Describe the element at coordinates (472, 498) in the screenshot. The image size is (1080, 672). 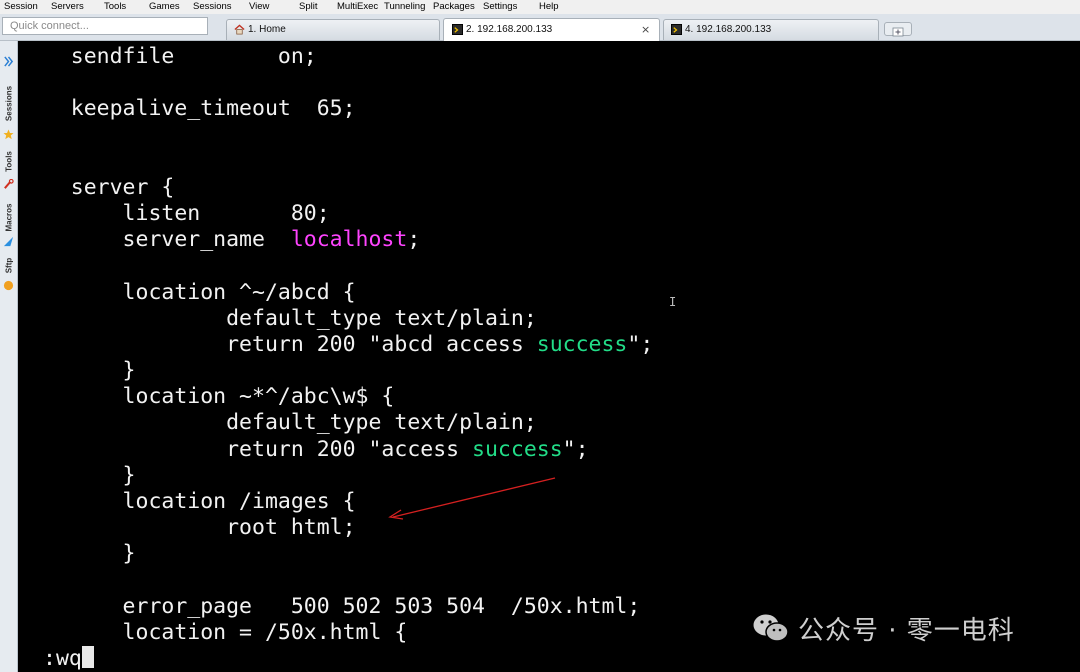
I see `annotation-arrow` at that location.